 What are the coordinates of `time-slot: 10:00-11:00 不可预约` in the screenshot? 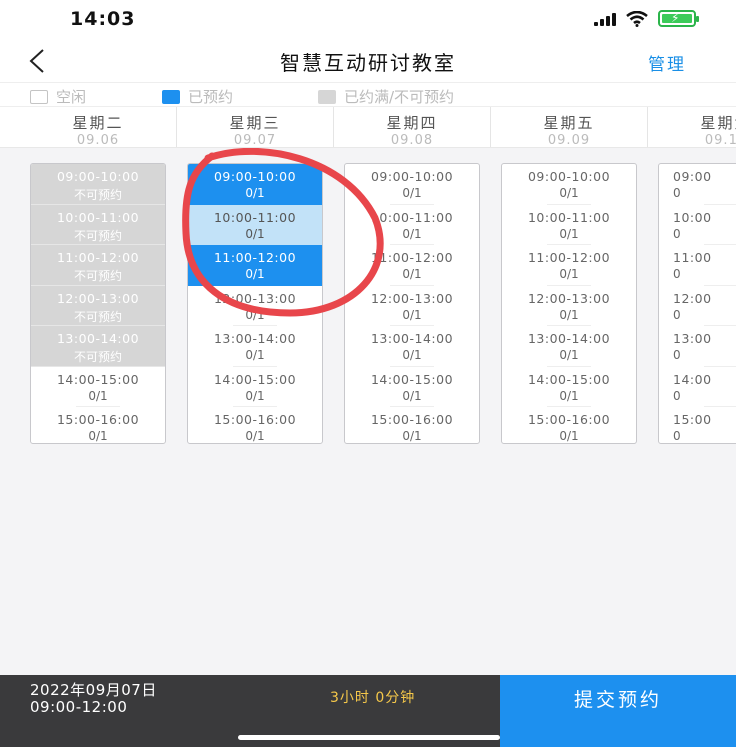 It's located at (98, 224).